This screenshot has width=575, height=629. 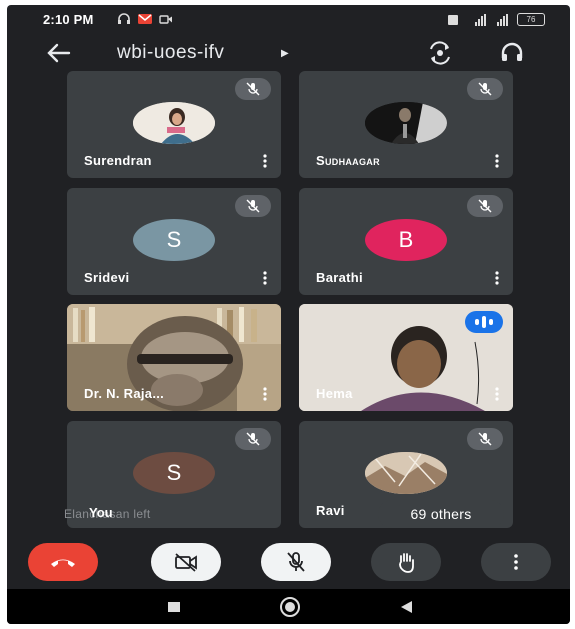 I want to click on meeting-top-bar: wbi-uoes-ifv ▶, so click(x=288, y=54).